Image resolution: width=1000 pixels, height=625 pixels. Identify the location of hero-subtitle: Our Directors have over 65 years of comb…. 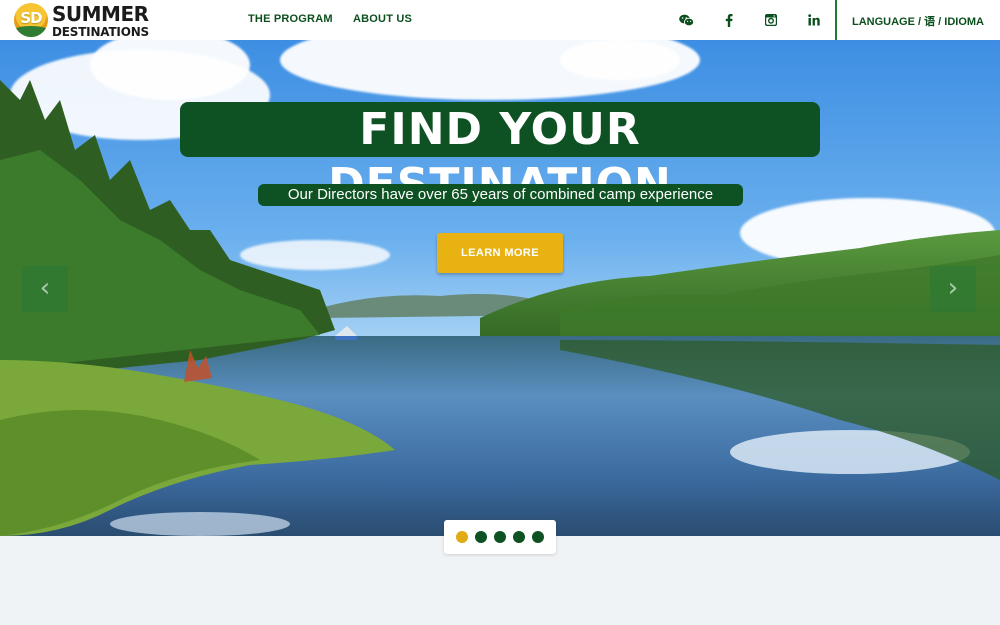
(500, 195).